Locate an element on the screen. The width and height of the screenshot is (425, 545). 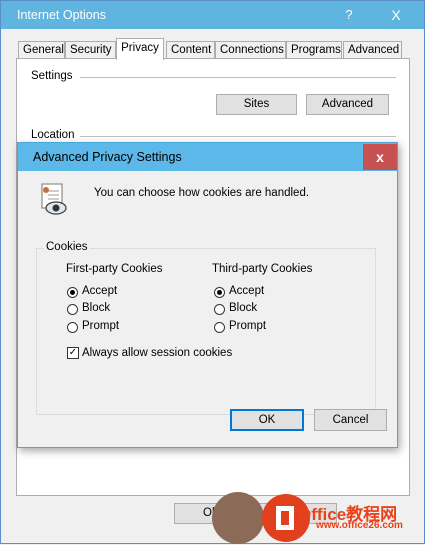
location-label: Location is located at coordinates (53, 135).